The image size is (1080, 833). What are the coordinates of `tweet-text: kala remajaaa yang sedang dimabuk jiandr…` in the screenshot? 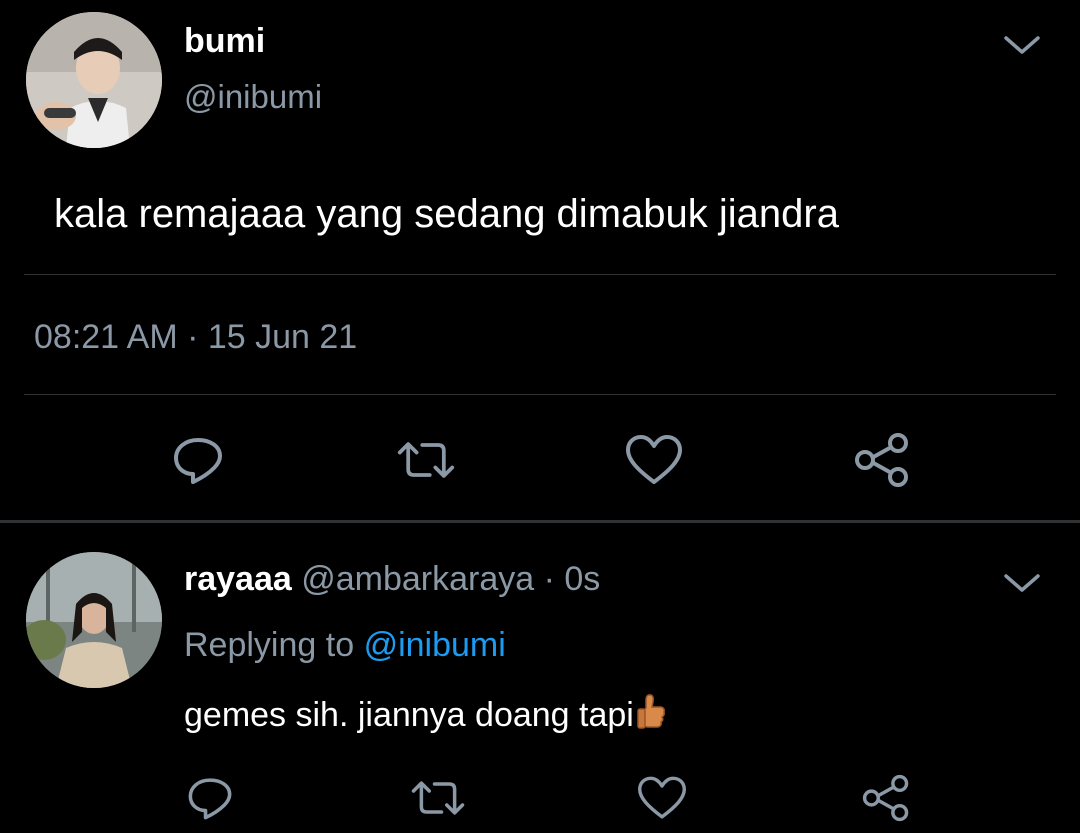 It's located at (446, 214).